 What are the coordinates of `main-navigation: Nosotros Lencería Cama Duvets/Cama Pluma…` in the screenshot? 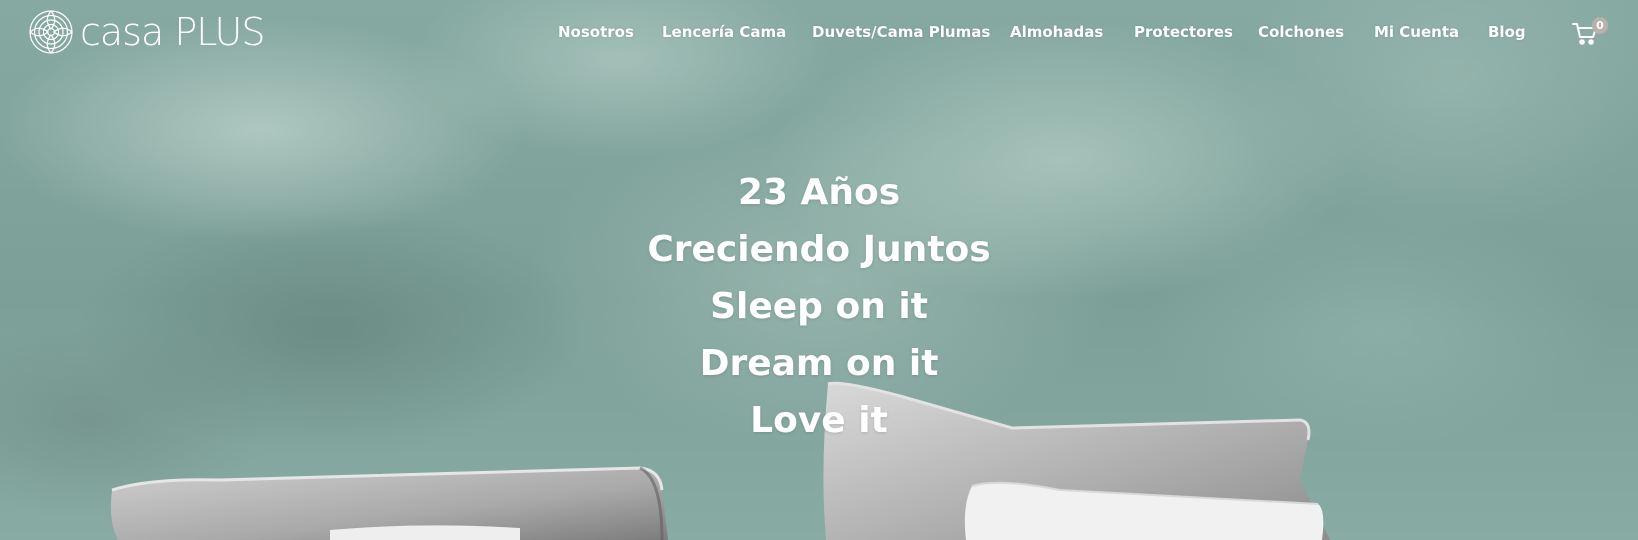 It's located at (819, 32).